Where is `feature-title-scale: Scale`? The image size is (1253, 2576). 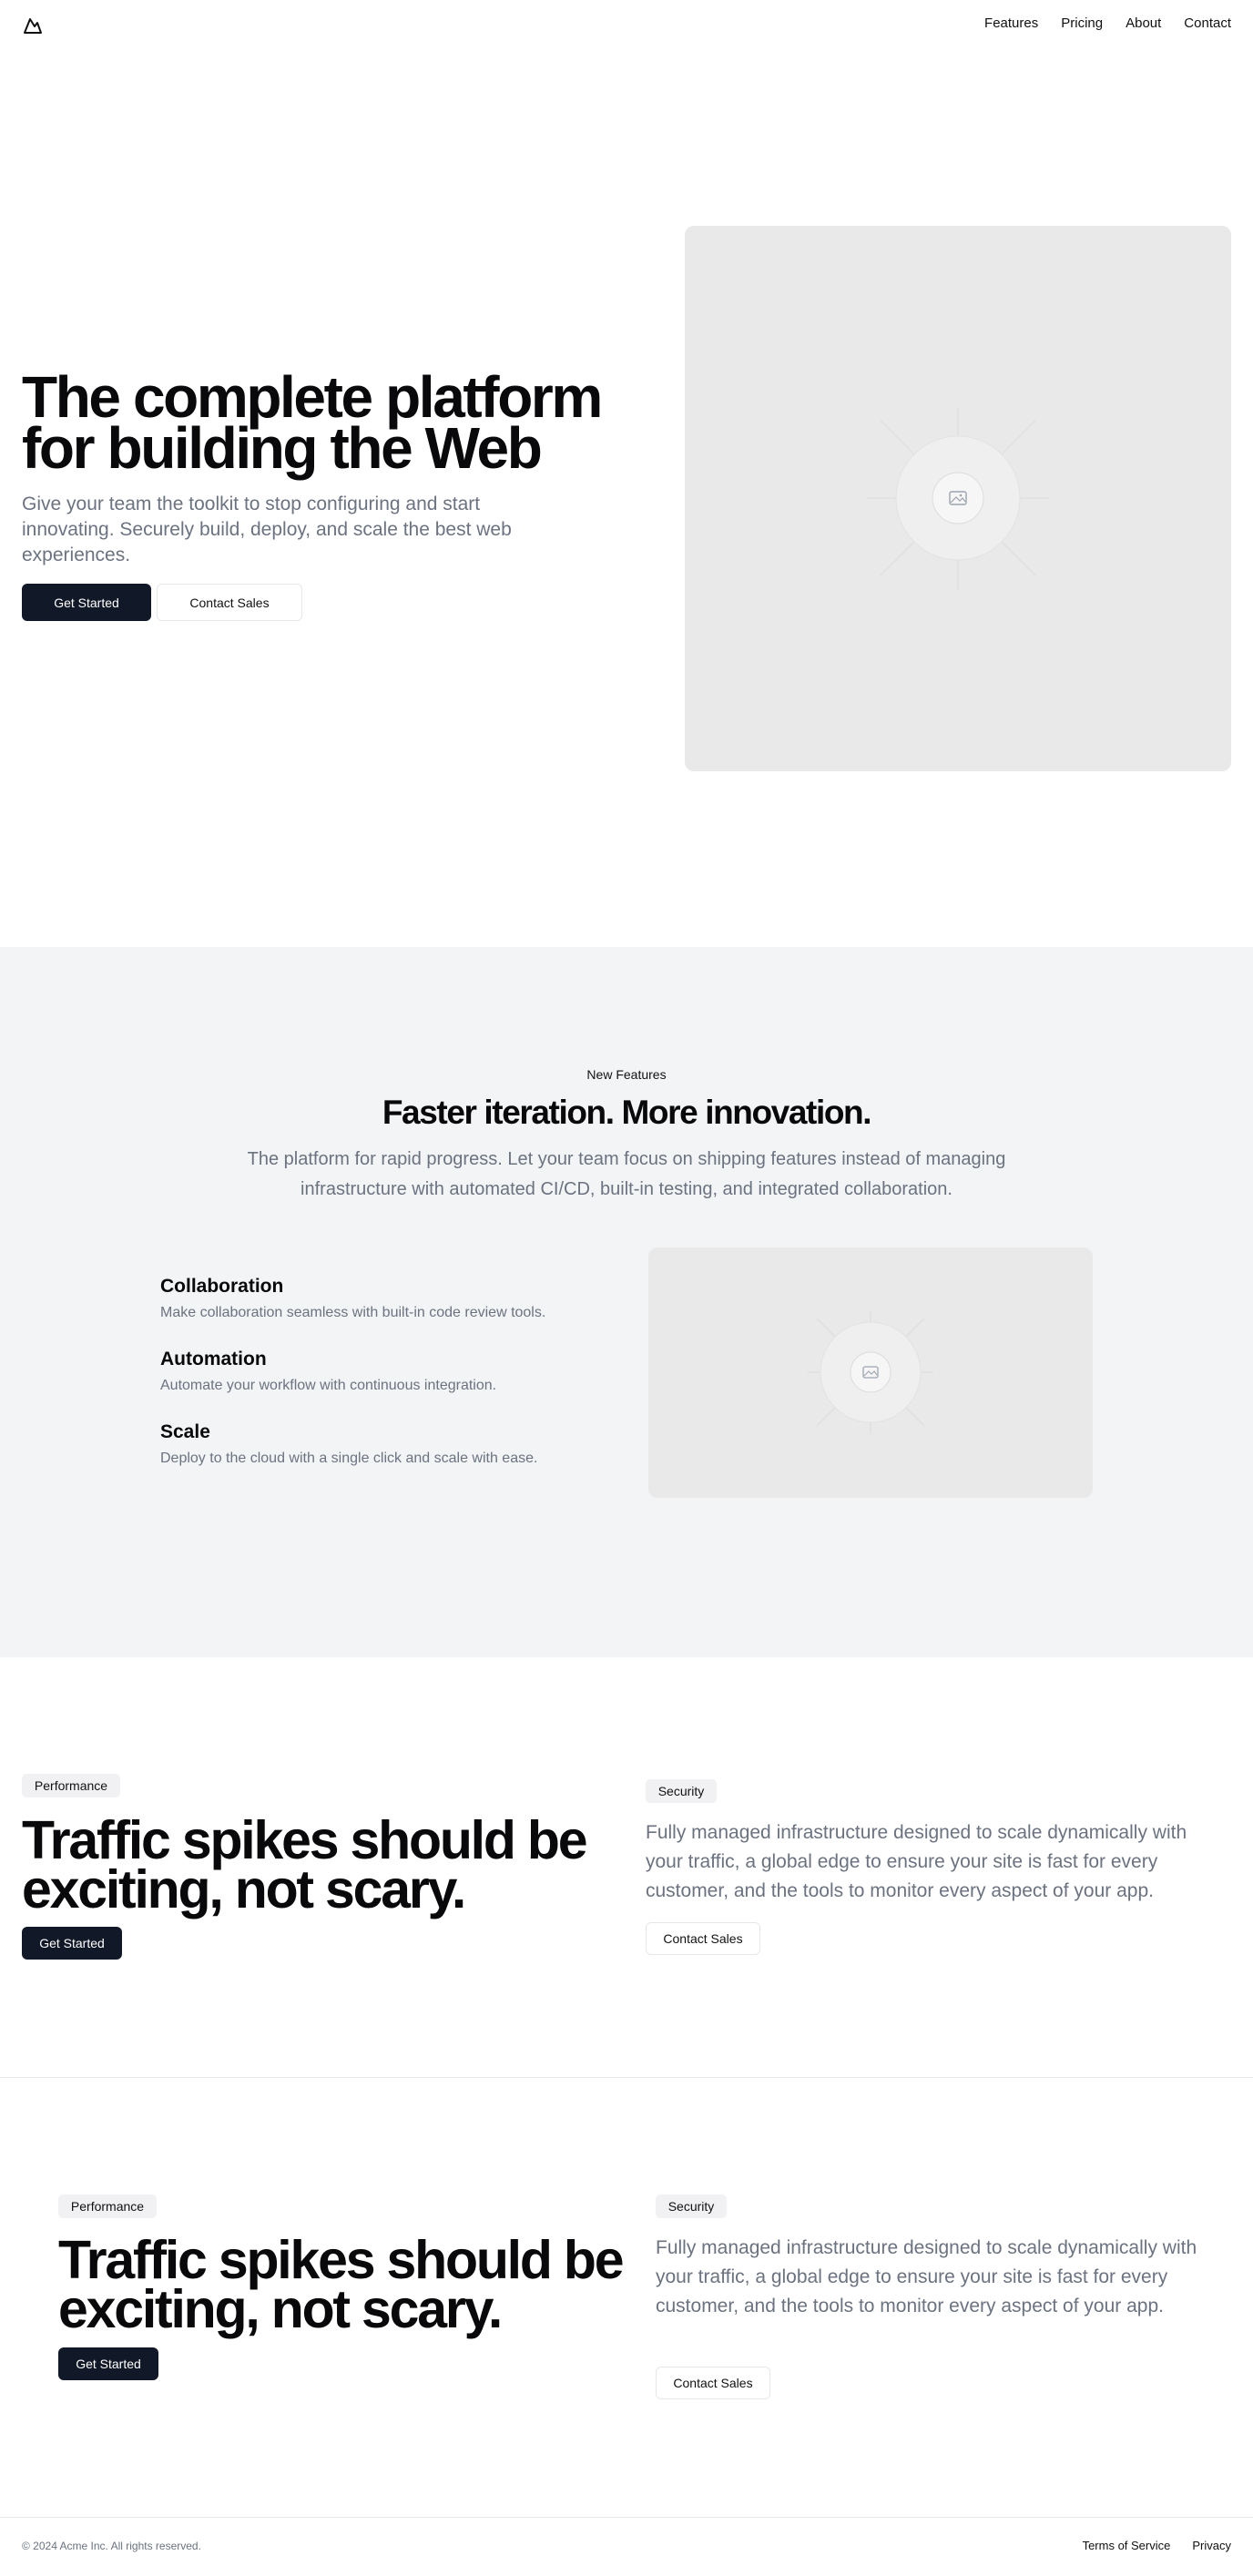 feature-title-scale: Scale is located at coordinates (185, 1432).